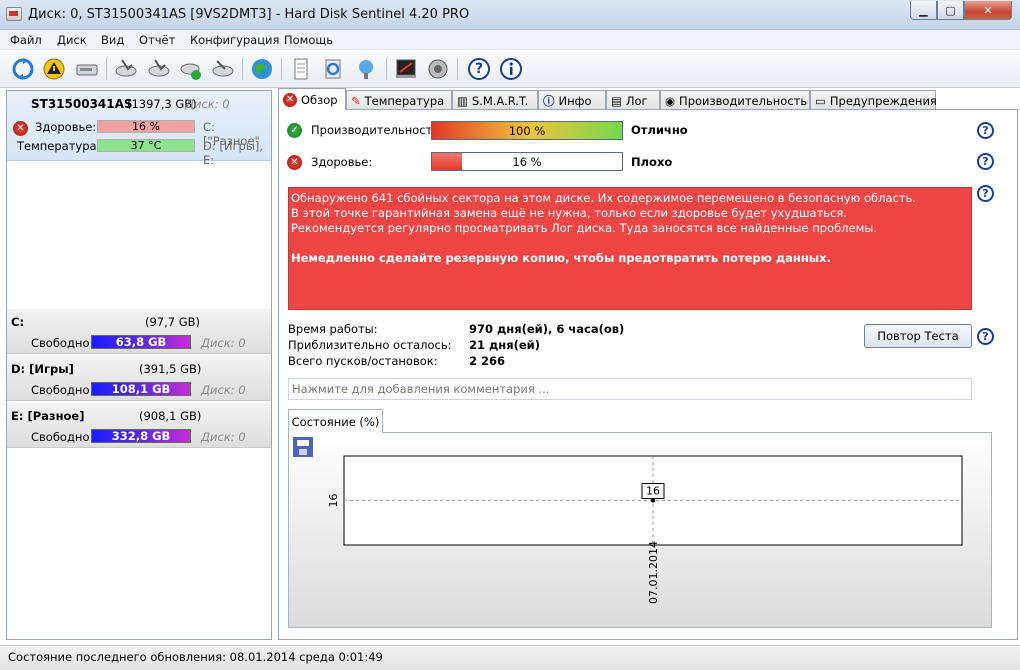 The width and height of the screenshot is (1020, 670). What do you see at coordinates (883, 100) in the screenshot?
I see `tab-label: Предупреждения` at bounding box center [883, 100].